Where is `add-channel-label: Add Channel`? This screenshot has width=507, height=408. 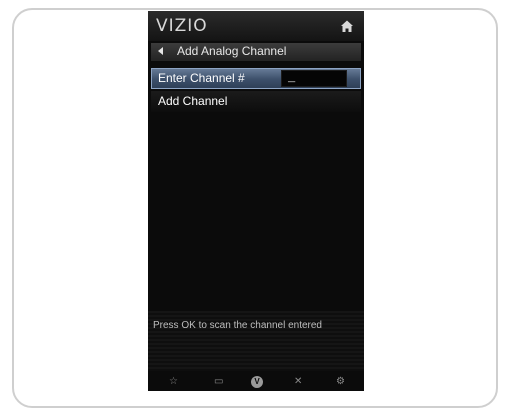
add-channel-label: Add Channel is located at coordinates (193, 101).